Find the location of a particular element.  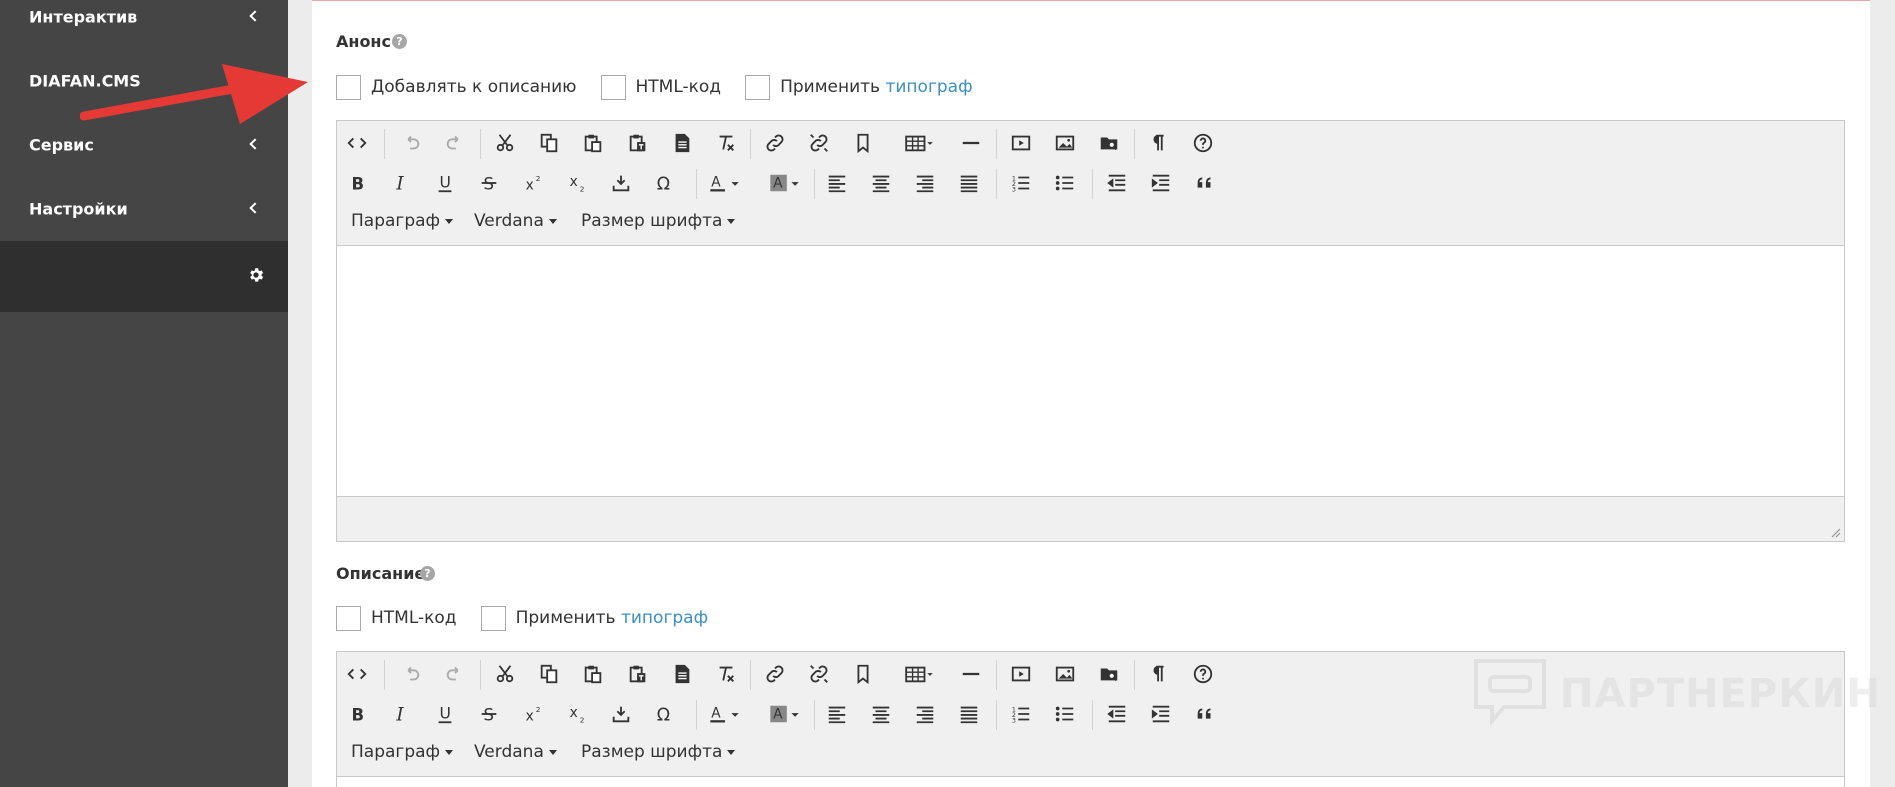

redo-icon is located at coordinates (455, 674).